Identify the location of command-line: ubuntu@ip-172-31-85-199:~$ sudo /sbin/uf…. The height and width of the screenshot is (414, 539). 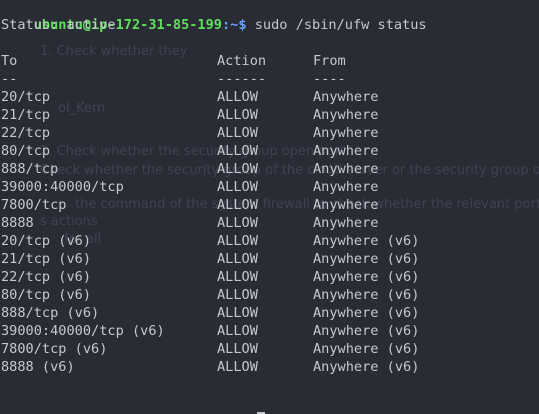
(214, 16).